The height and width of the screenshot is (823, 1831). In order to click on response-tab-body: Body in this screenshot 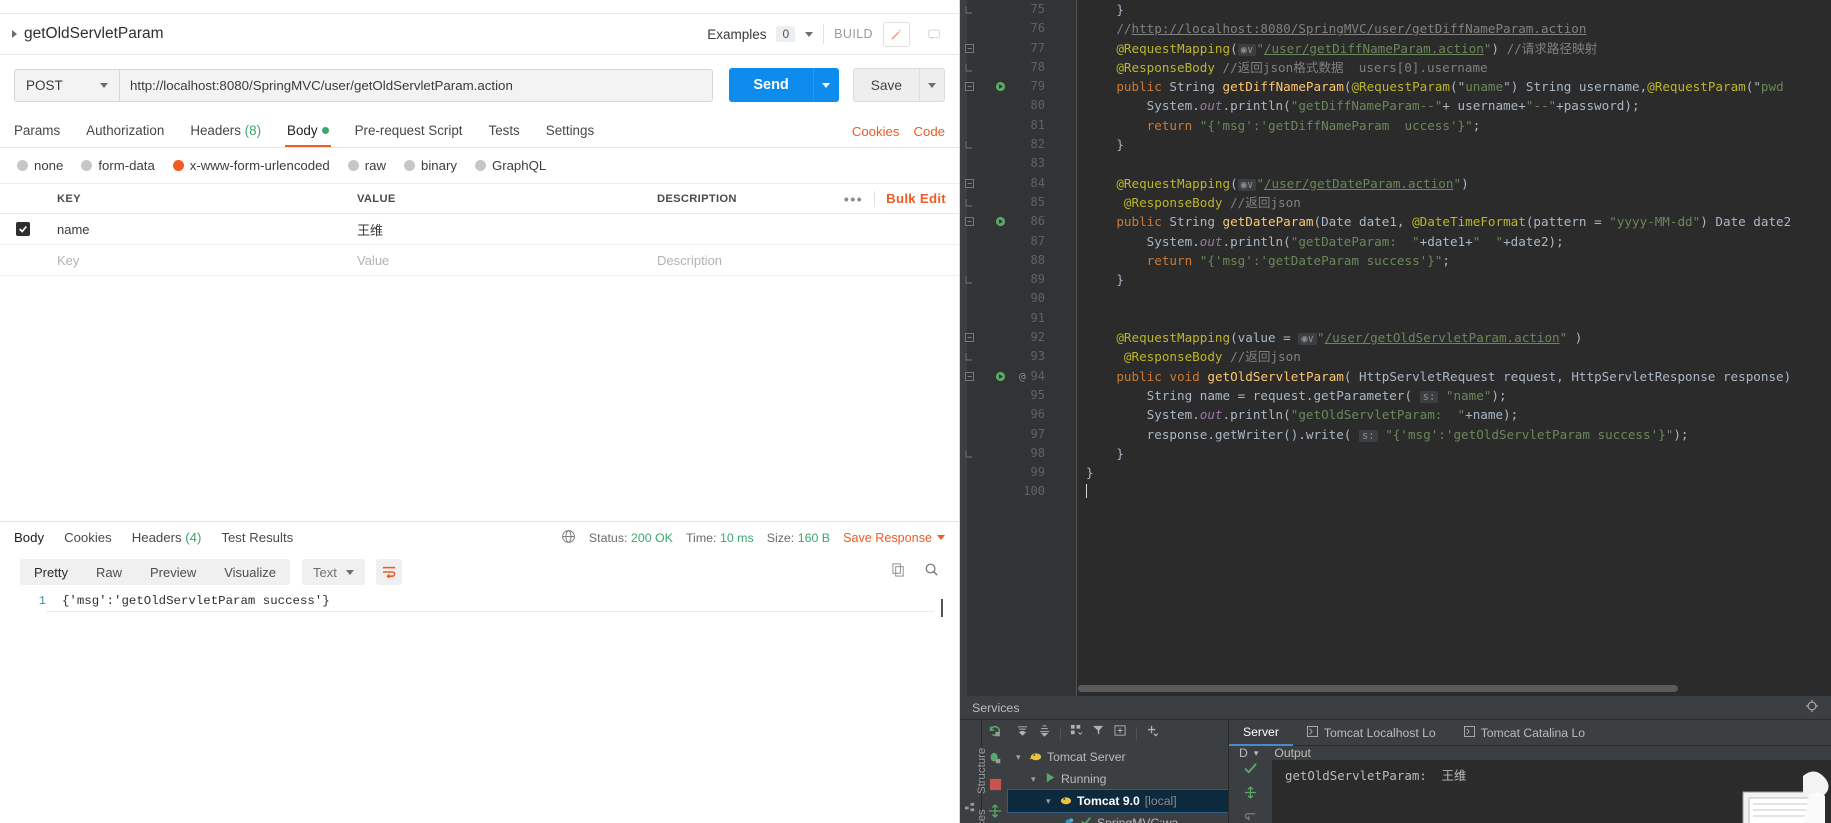, I will do `click(29, 537)`.